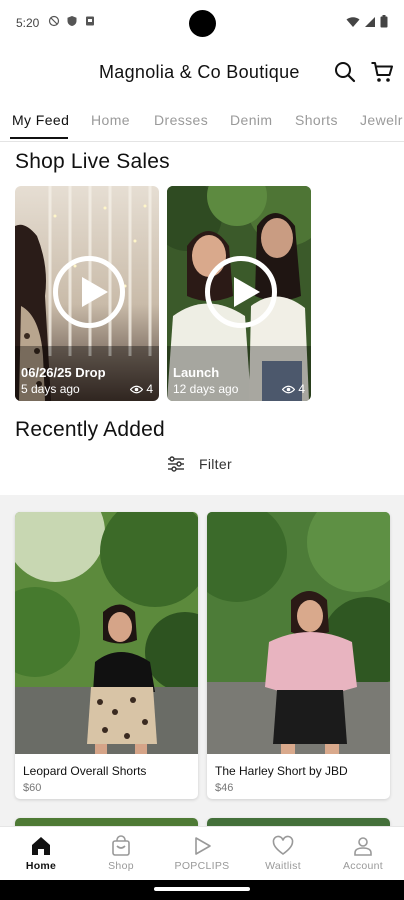  I want to click on product-card: Leopard Overall Shorts $60, so click(106, 655).